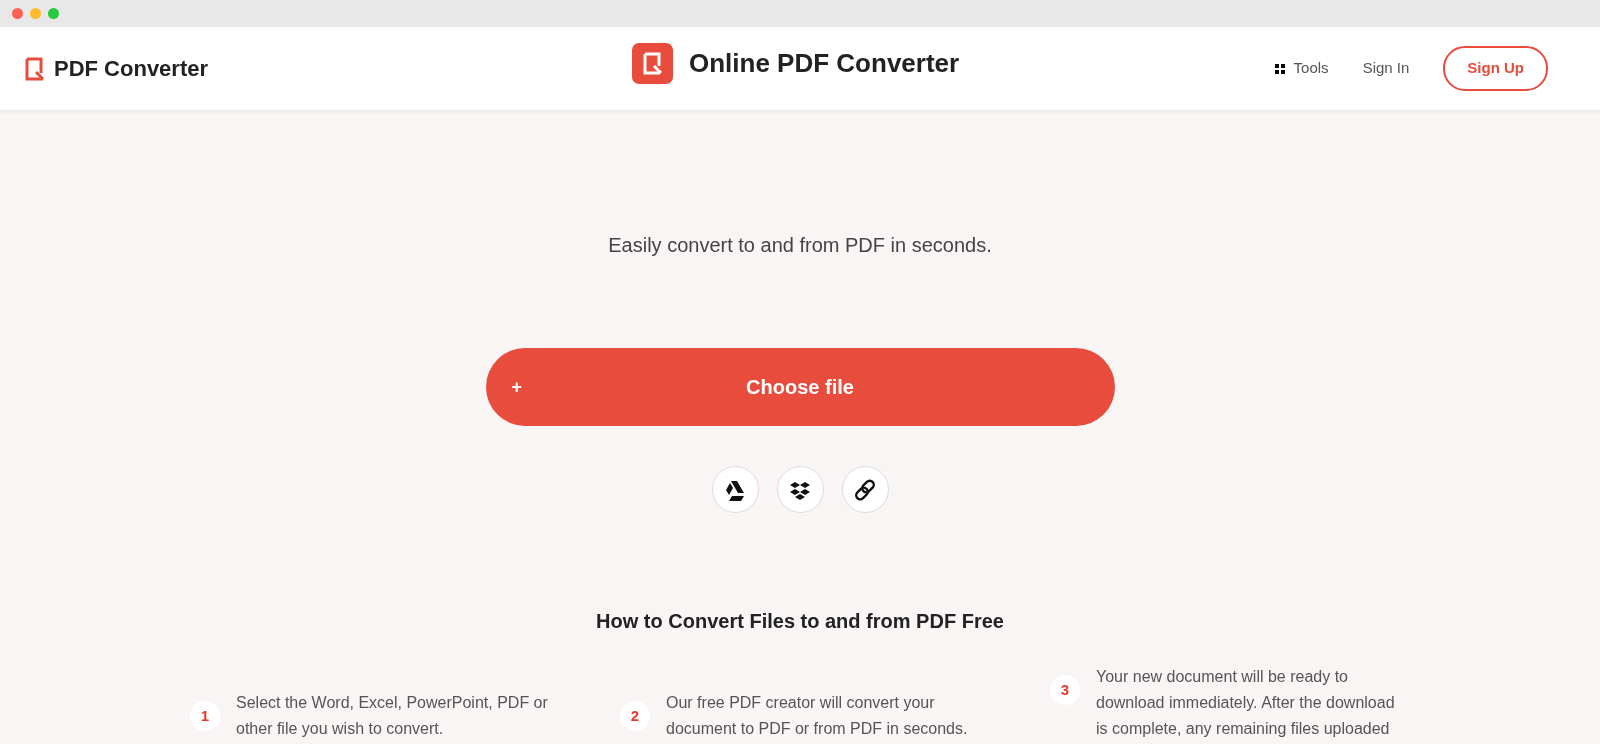 Image resolution: width=1600 pixels, height=744 pixels. What do you see at coordinates (131, 68) in the screenshot?
I see `brand-name: PDF Converter` at bounding box center [131, 68].